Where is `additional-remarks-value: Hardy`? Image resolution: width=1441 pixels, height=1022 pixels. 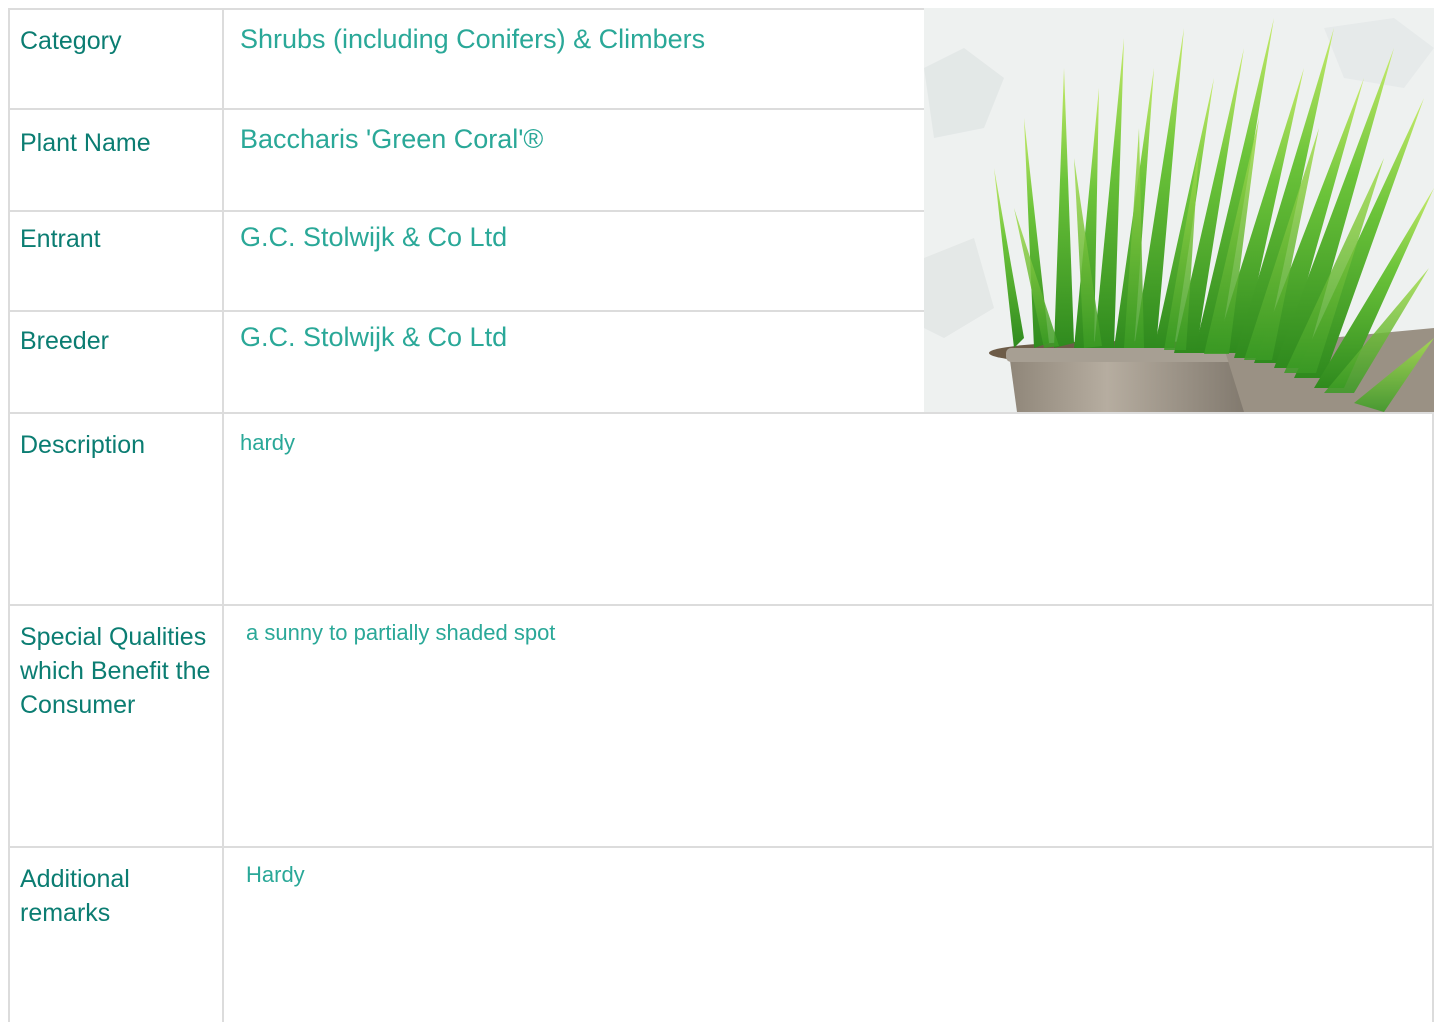
additional-remarks-value: Hardy is located at coordinates (275, 874).